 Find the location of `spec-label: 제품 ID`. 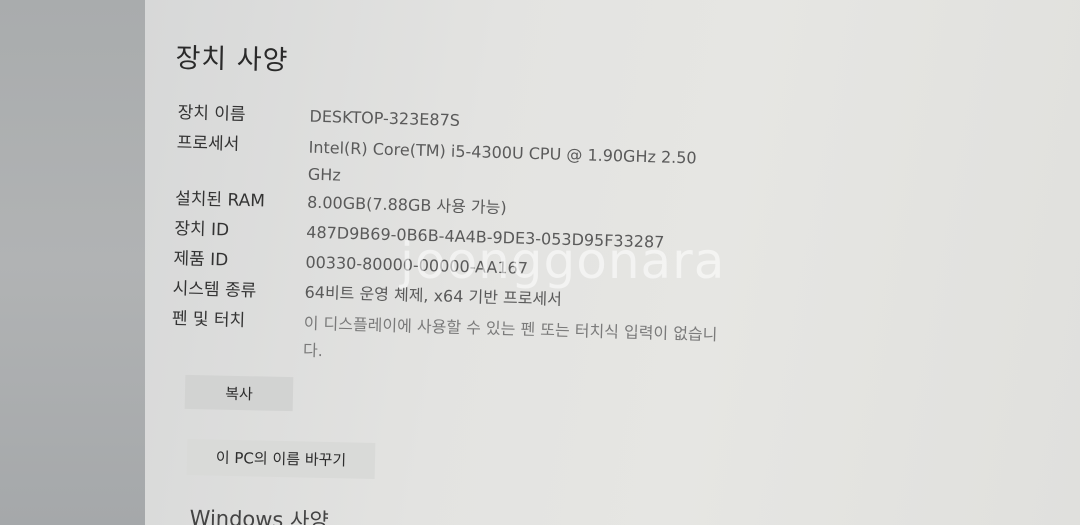

spec-label: 제품 ID is located at coordinates (201, 259).